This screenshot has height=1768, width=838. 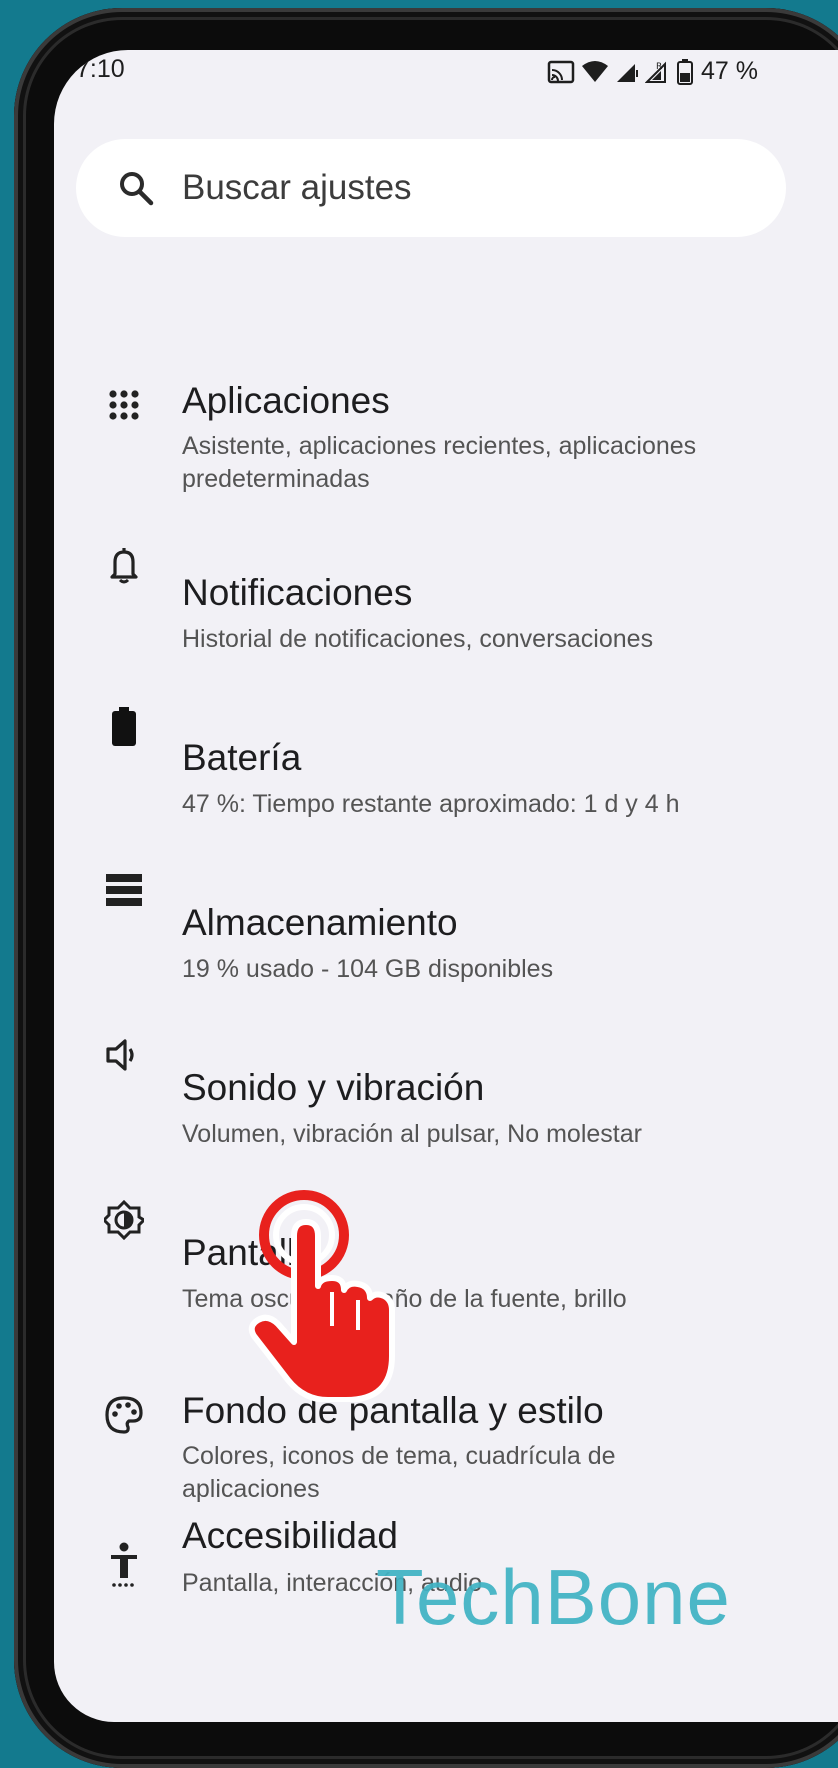 What do you see at coordinates (321, 1296) in the screenshot?
I see `tap-gesture-hand-icon` at bounding box center [321, 1296].